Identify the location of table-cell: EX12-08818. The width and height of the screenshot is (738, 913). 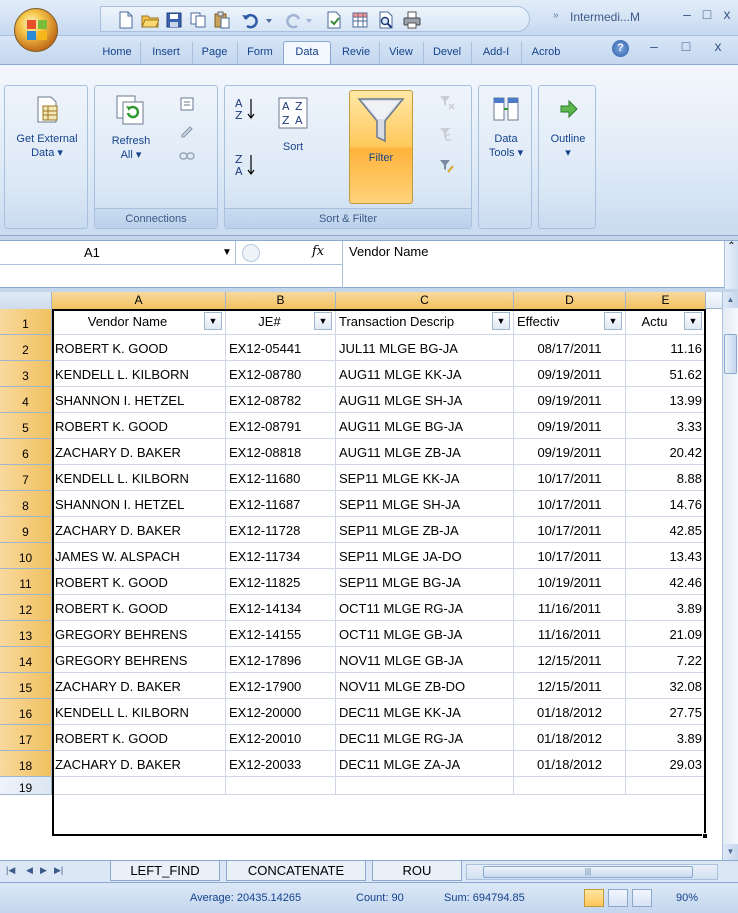
(281, 452).